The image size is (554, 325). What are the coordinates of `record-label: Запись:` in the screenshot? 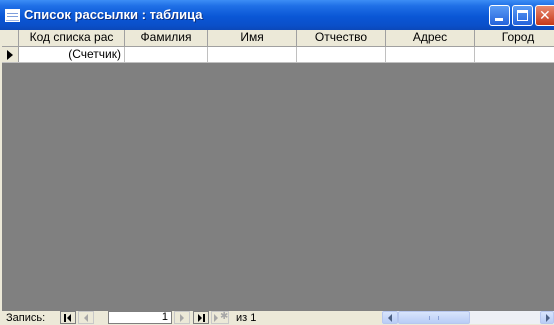 It's located at (26, 318).